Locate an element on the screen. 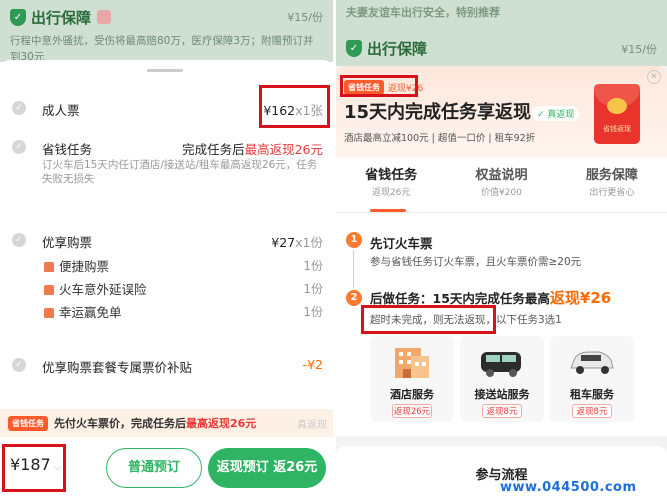 Image resolution: width=667 pixels, height=500 pixels. tab-divider is located at coordinates (501, 212).